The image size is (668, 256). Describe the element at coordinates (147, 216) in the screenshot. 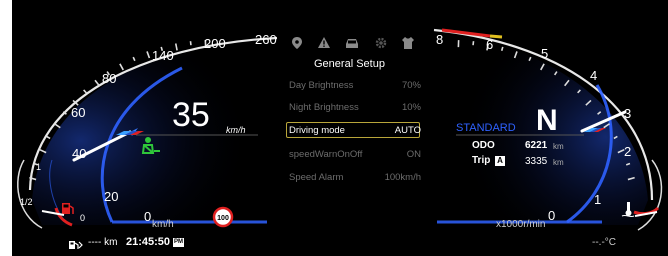

I see `speed-tick-0: 0` at that location.